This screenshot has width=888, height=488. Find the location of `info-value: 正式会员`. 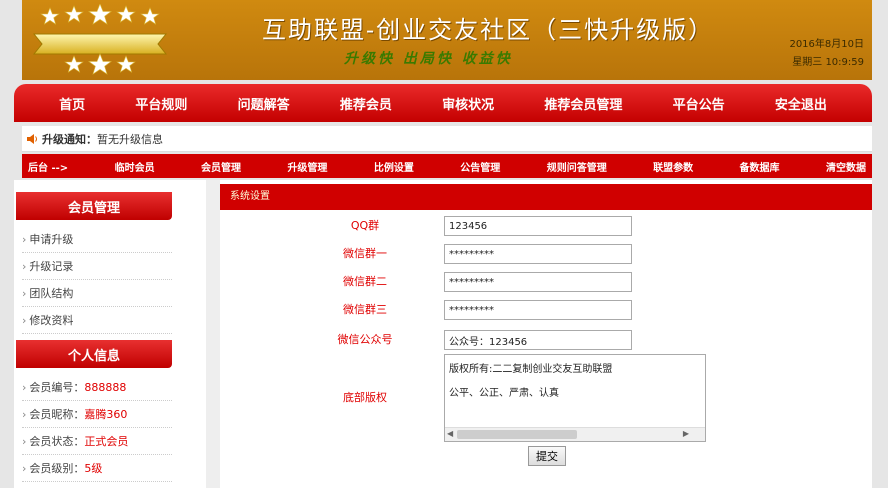

info-value: 正式会员 is located at coordinates (106, 441).